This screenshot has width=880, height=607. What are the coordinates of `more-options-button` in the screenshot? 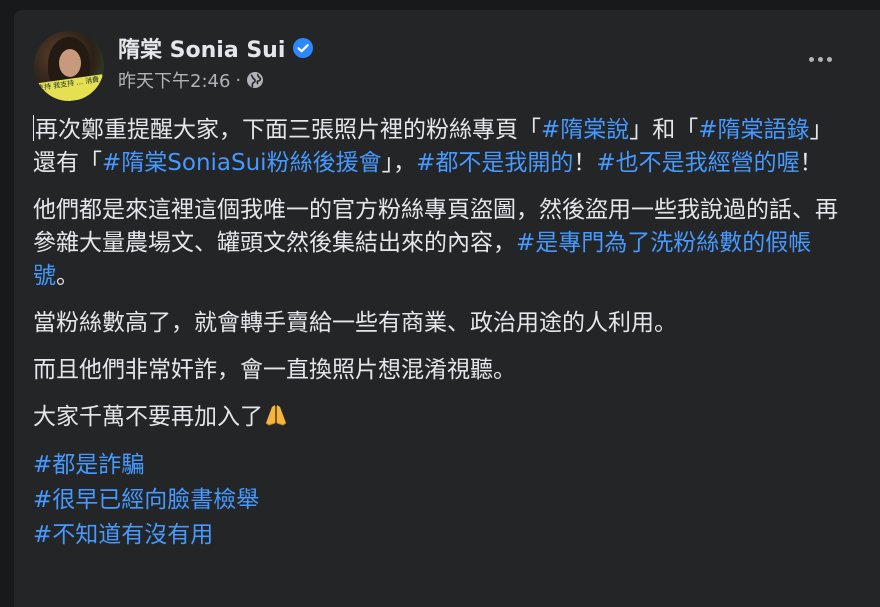 It's located at (820, 59).